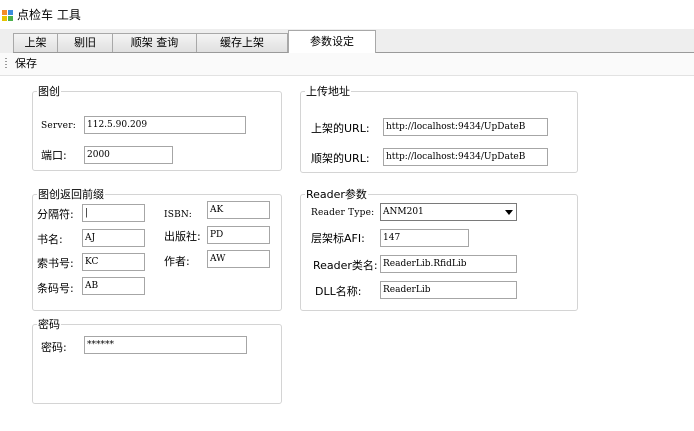 This screenshot has height=431, width=694. I want to click on password-legend: 密码, so click(49, 324).